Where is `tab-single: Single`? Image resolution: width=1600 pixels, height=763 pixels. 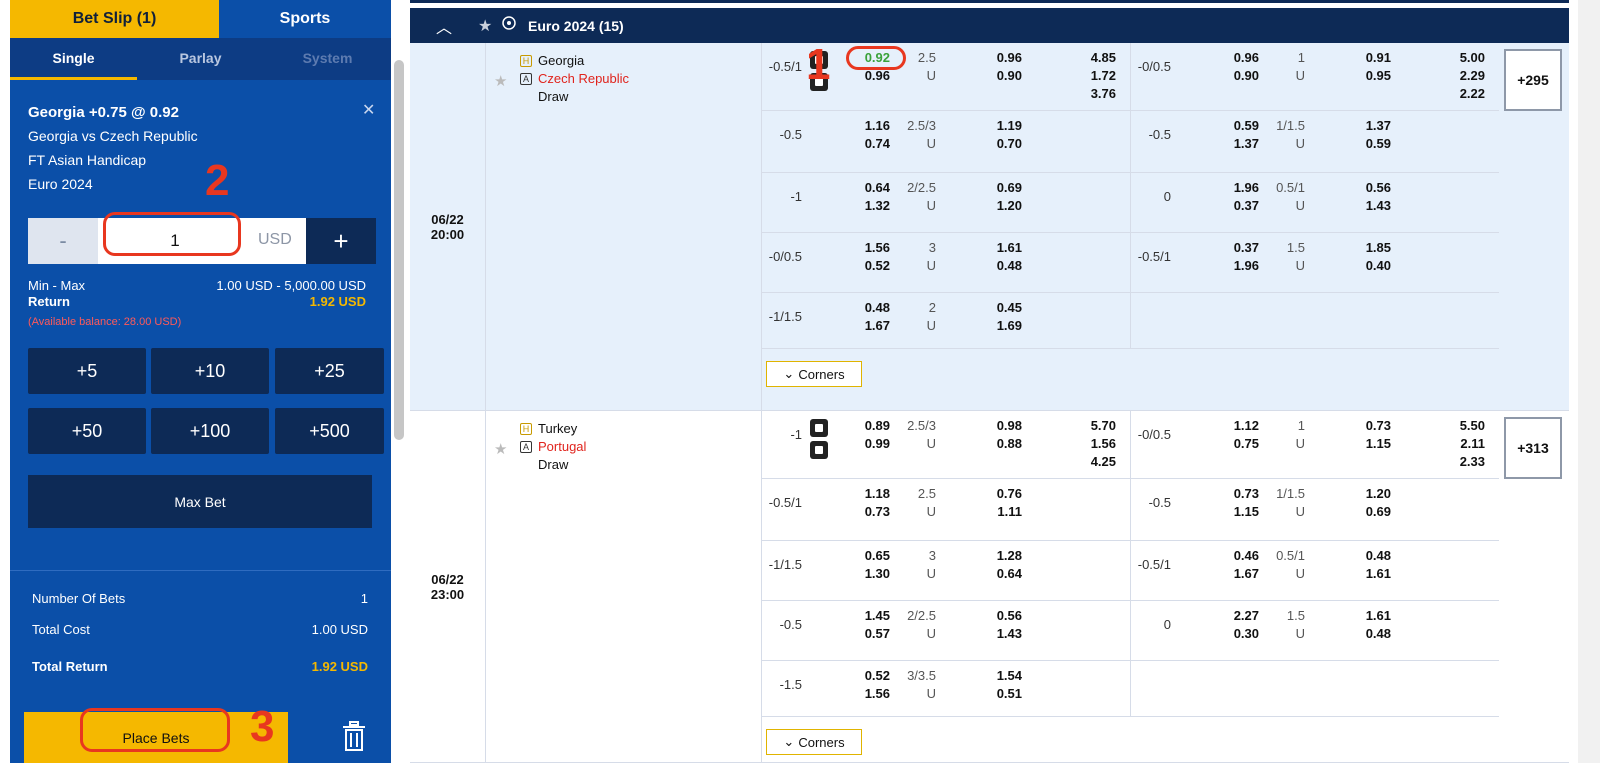 tab-single: Single is located at coordinates (73, 59).